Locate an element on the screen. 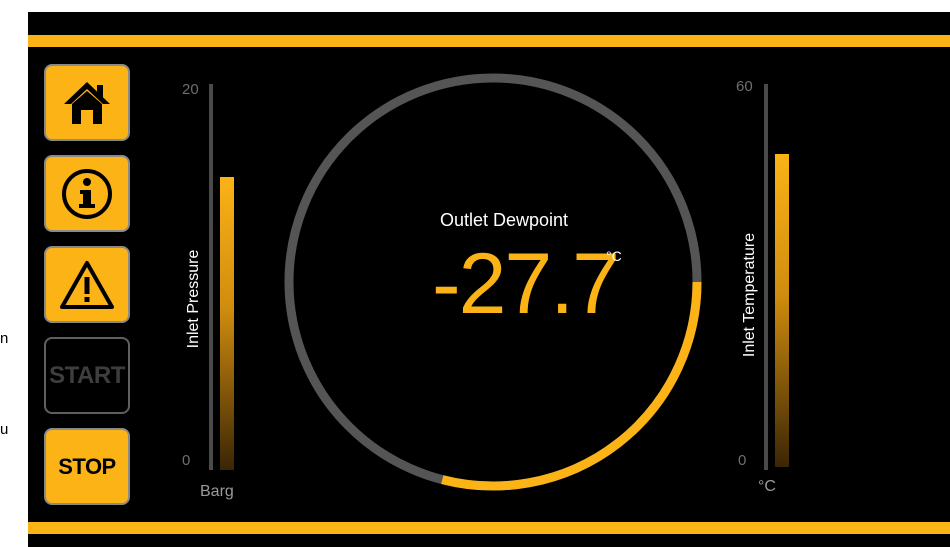 The image size is (950, 547). warning-icon is located at coordinates (87, 284).